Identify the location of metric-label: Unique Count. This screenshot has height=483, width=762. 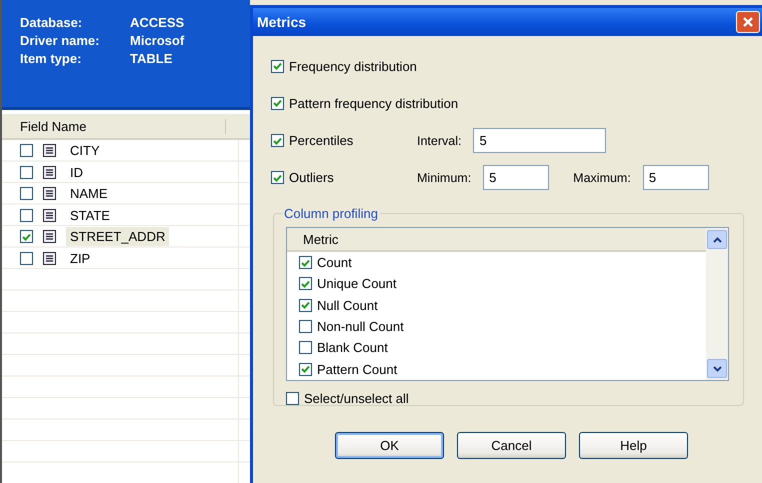
(356, 284).